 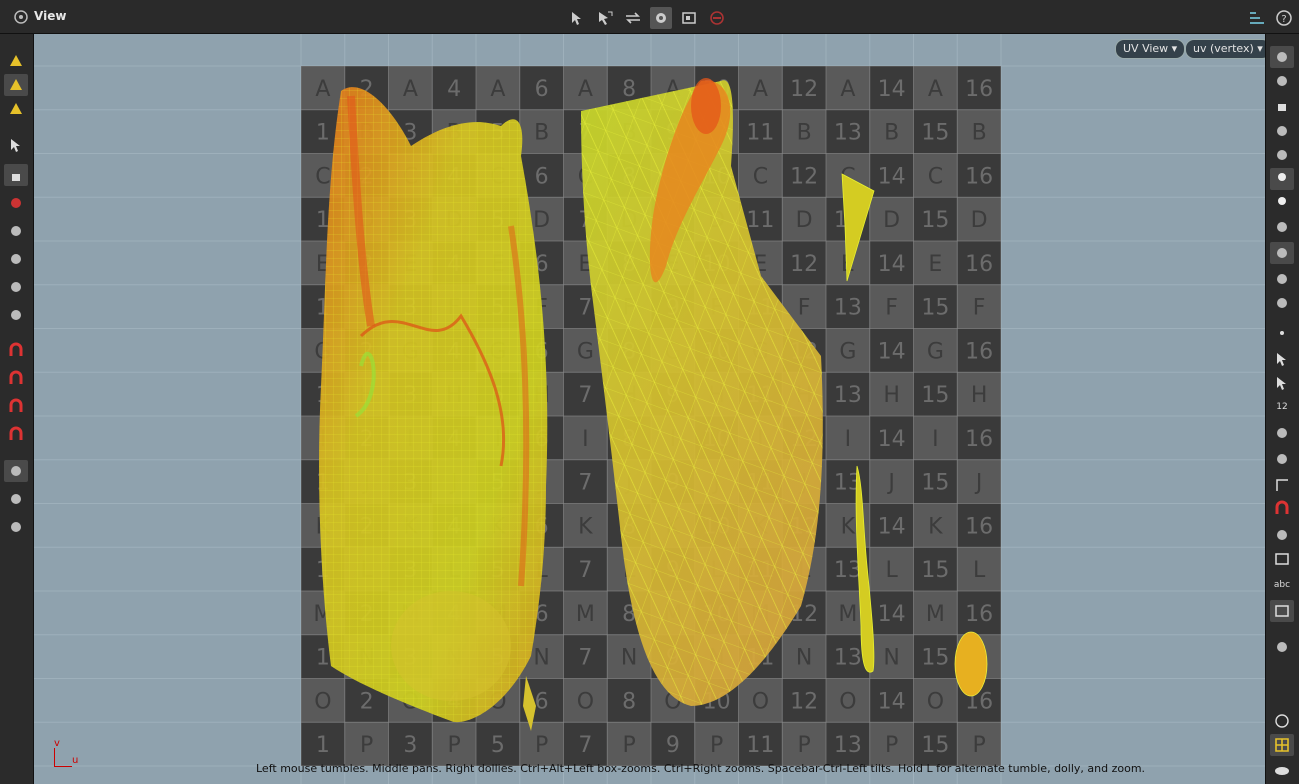 What do you see at coordinates (16, 315) in the screenshot?
I see `transform-handle-button` at bounding box center [16, 315].